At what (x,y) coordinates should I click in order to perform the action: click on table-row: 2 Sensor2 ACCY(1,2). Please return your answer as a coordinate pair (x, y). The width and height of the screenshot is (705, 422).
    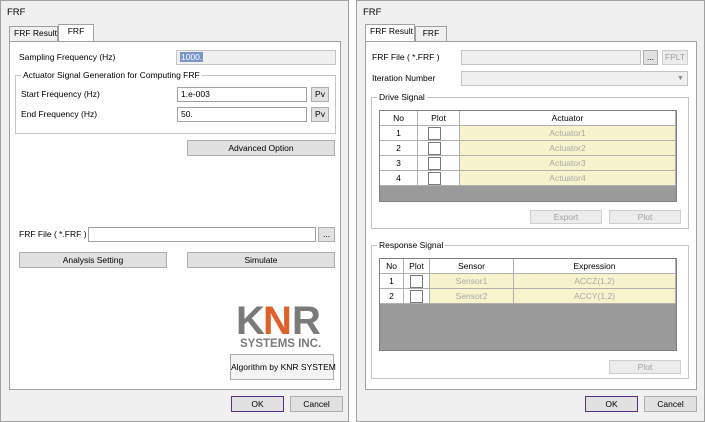
    Looking at the image, I should click on (528, 296).